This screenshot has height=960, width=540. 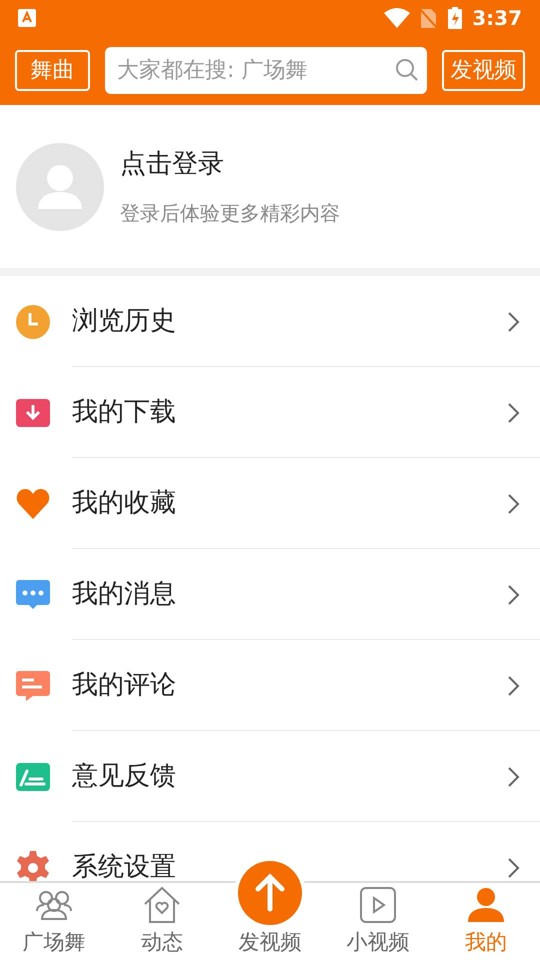 I want to click on menu-label: 我的消息, so click(x=124, y=594).